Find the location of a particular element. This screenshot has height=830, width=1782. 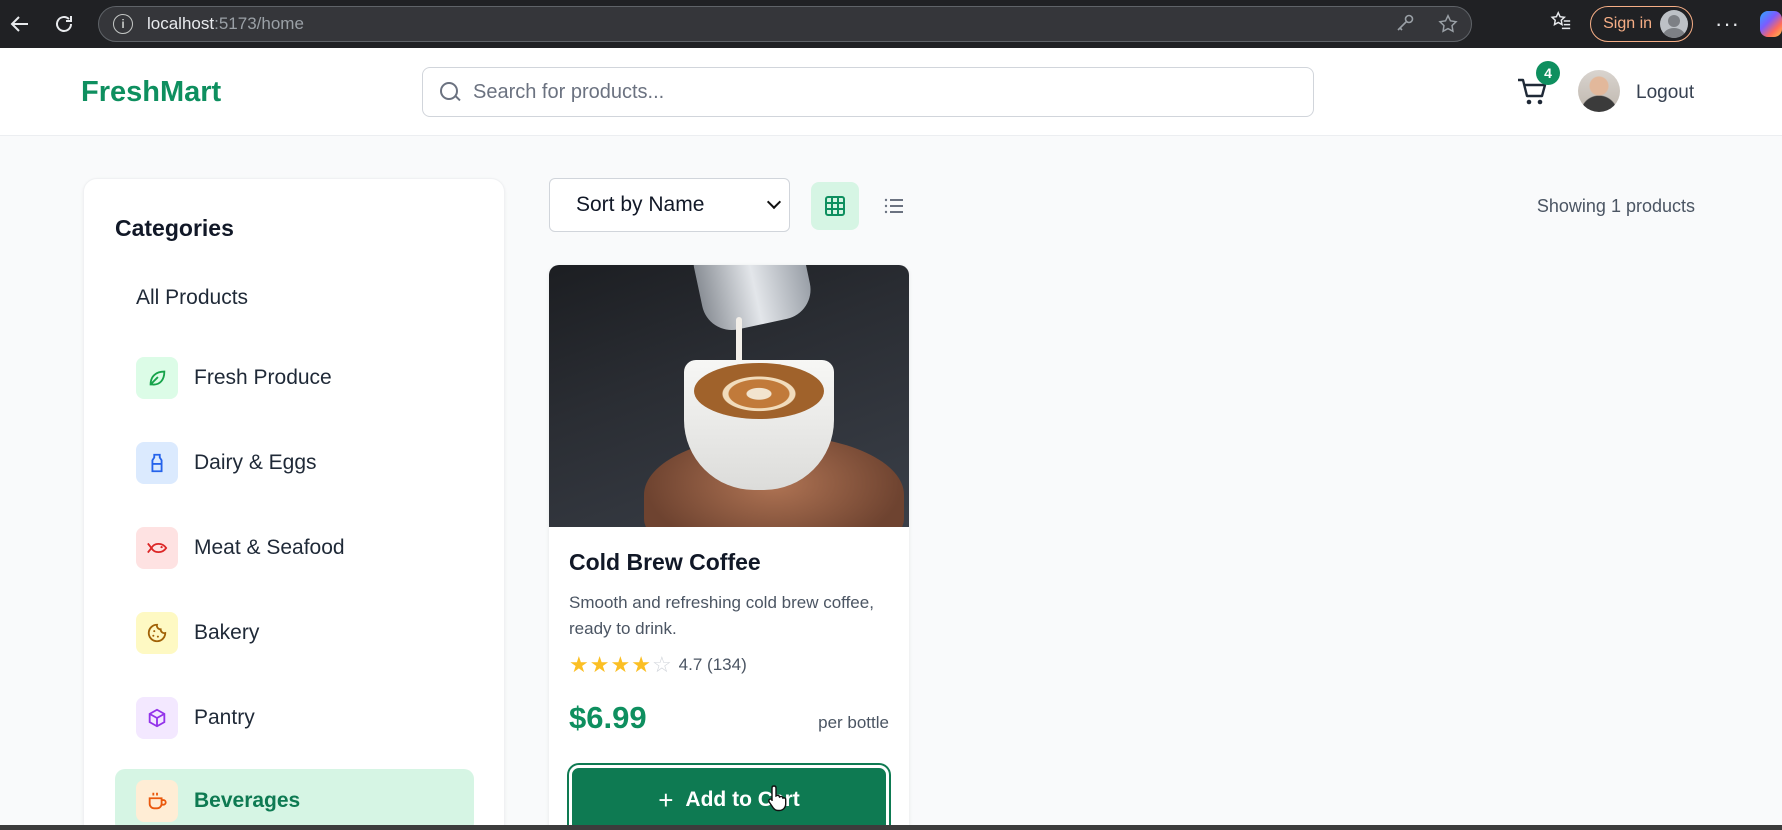

category-dairy-eggs: Dairy & Eggs is located at coordinates (294, 463).